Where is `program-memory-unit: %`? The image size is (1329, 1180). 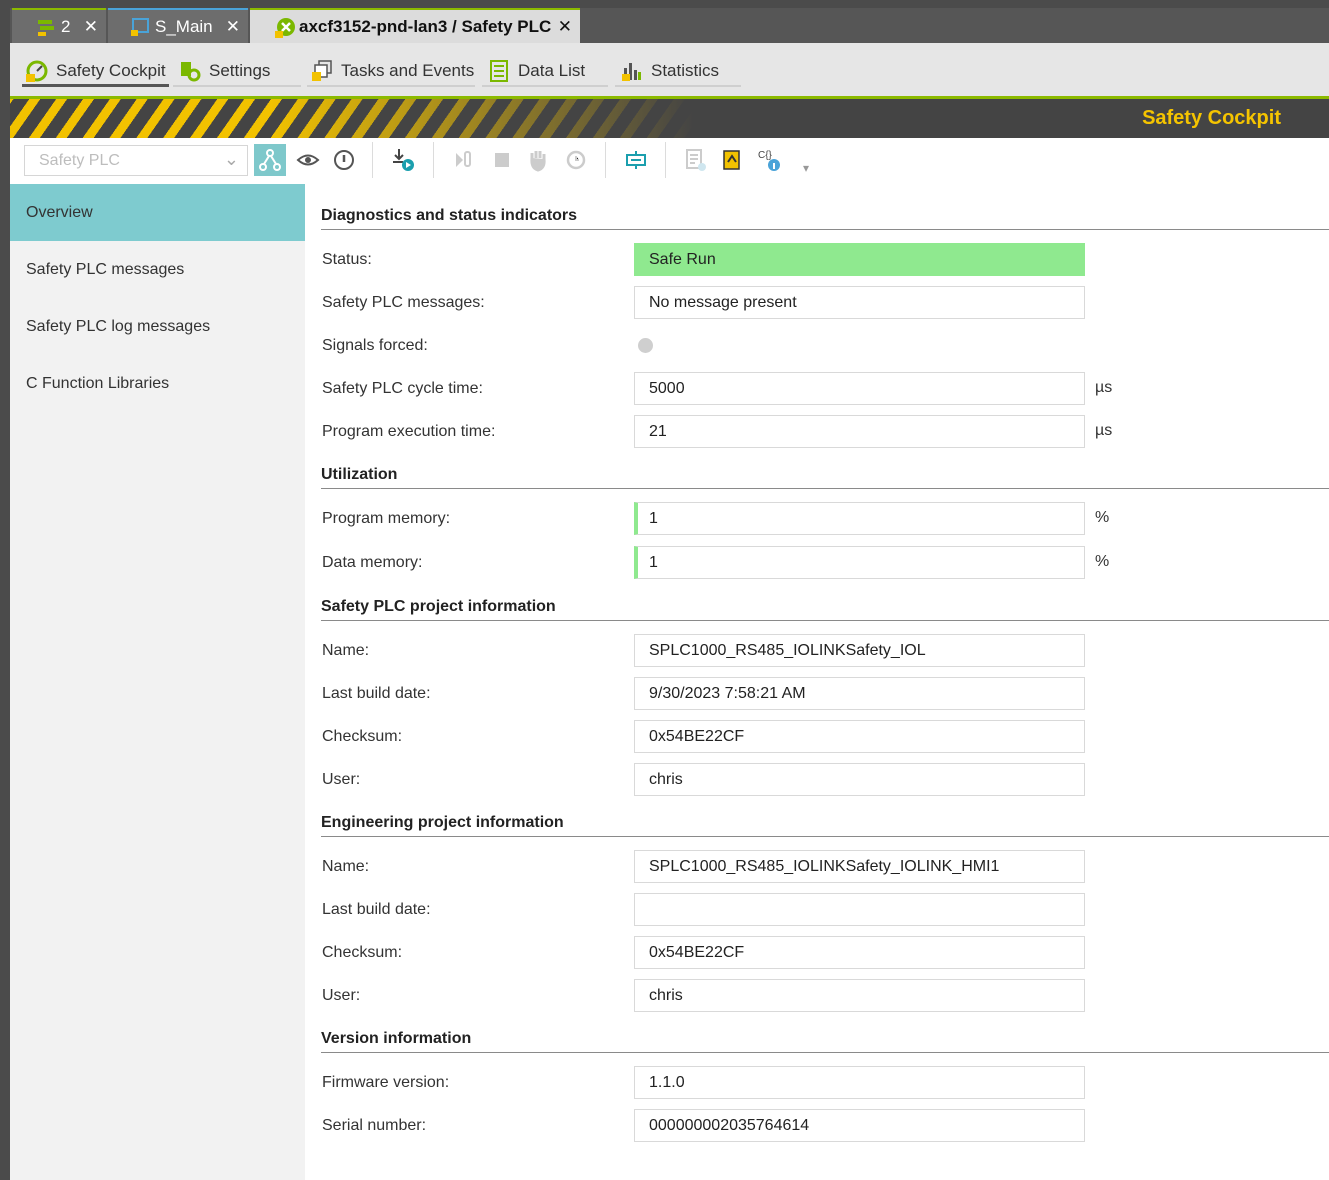 program-memory-unit: % is located at coordinates (1102, 517).